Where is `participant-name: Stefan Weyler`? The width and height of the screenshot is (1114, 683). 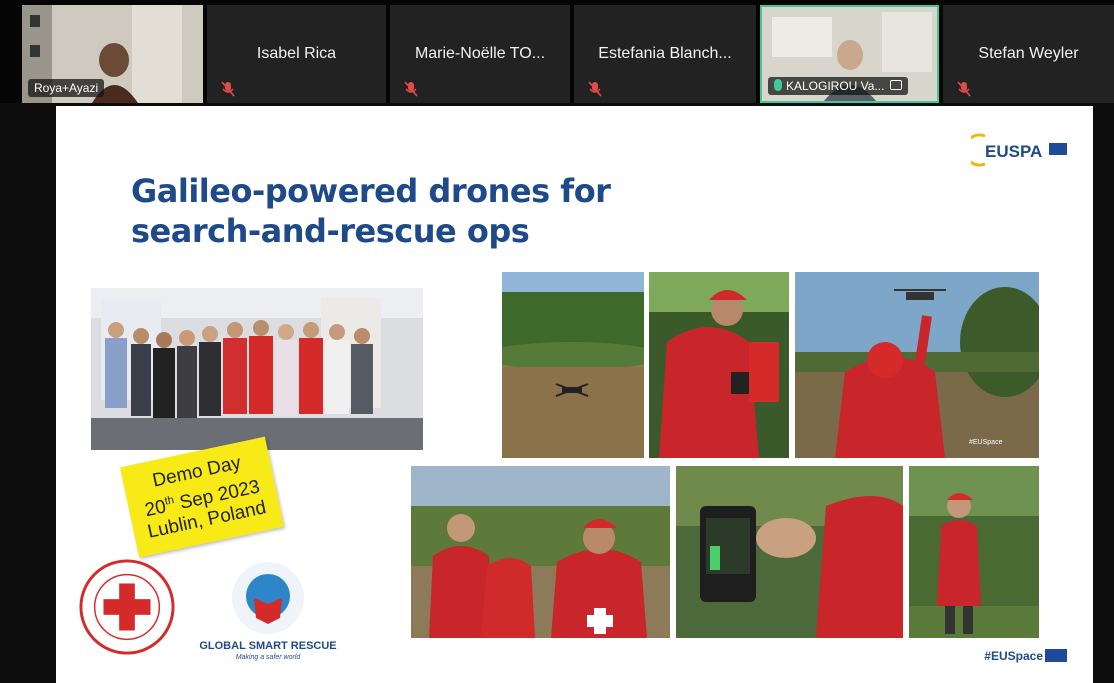 participant-name: Stefan Weyler is located at coordinates (1028, 53).